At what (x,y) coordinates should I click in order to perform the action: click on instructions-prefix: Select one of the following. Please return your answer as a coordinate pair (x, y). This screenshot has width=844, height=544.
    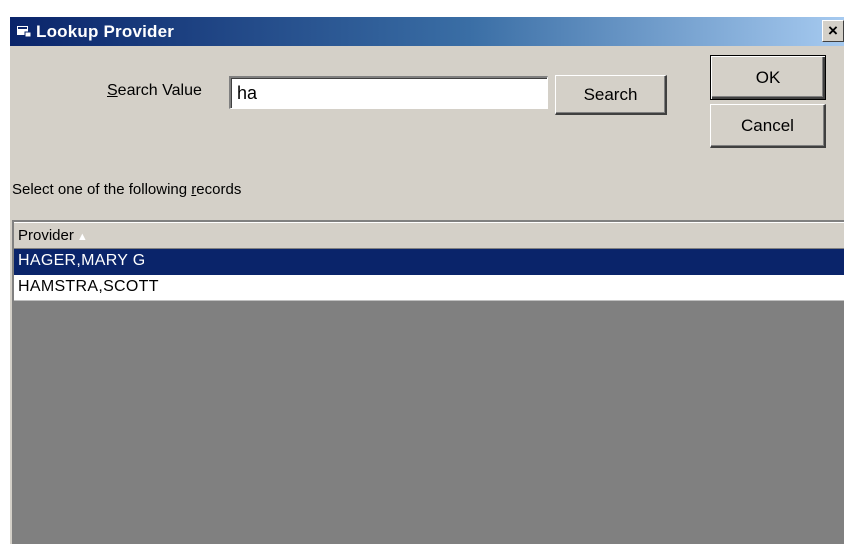
    Looking at the image, I should click on (102, 189).